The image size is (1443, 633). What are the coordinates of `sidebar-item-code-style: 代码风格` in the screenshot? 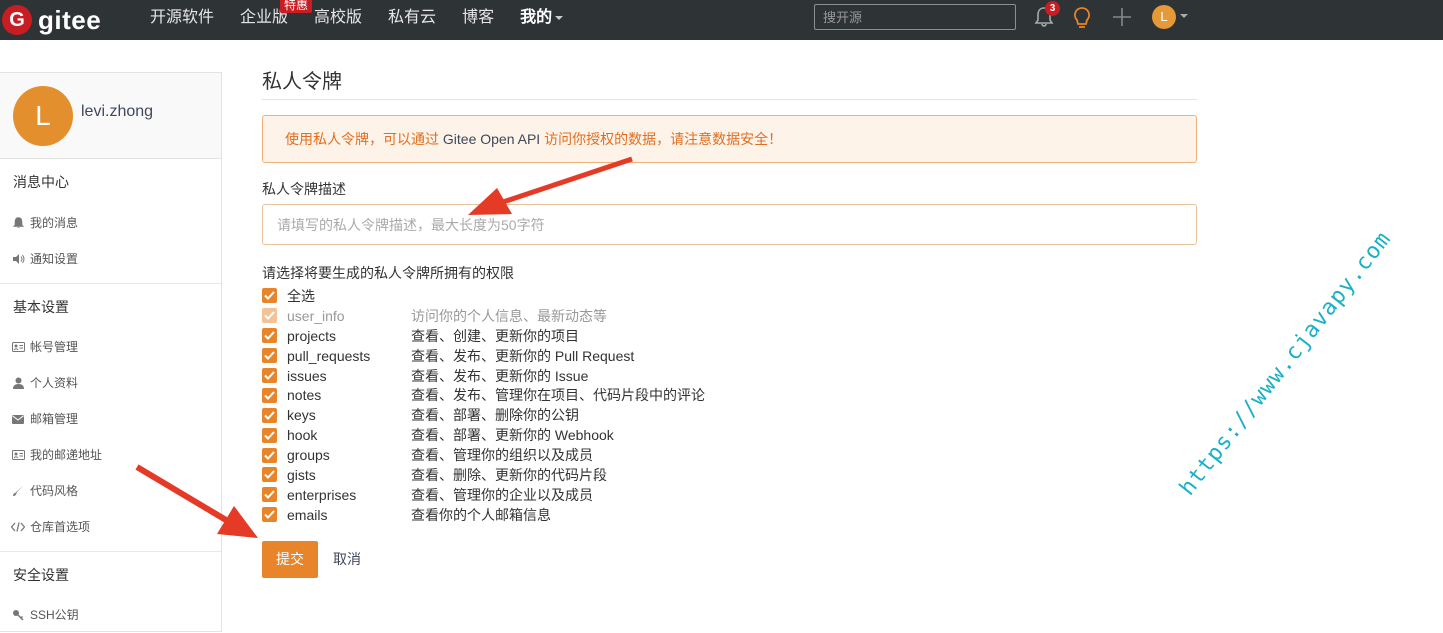 It's located at (110, 491).